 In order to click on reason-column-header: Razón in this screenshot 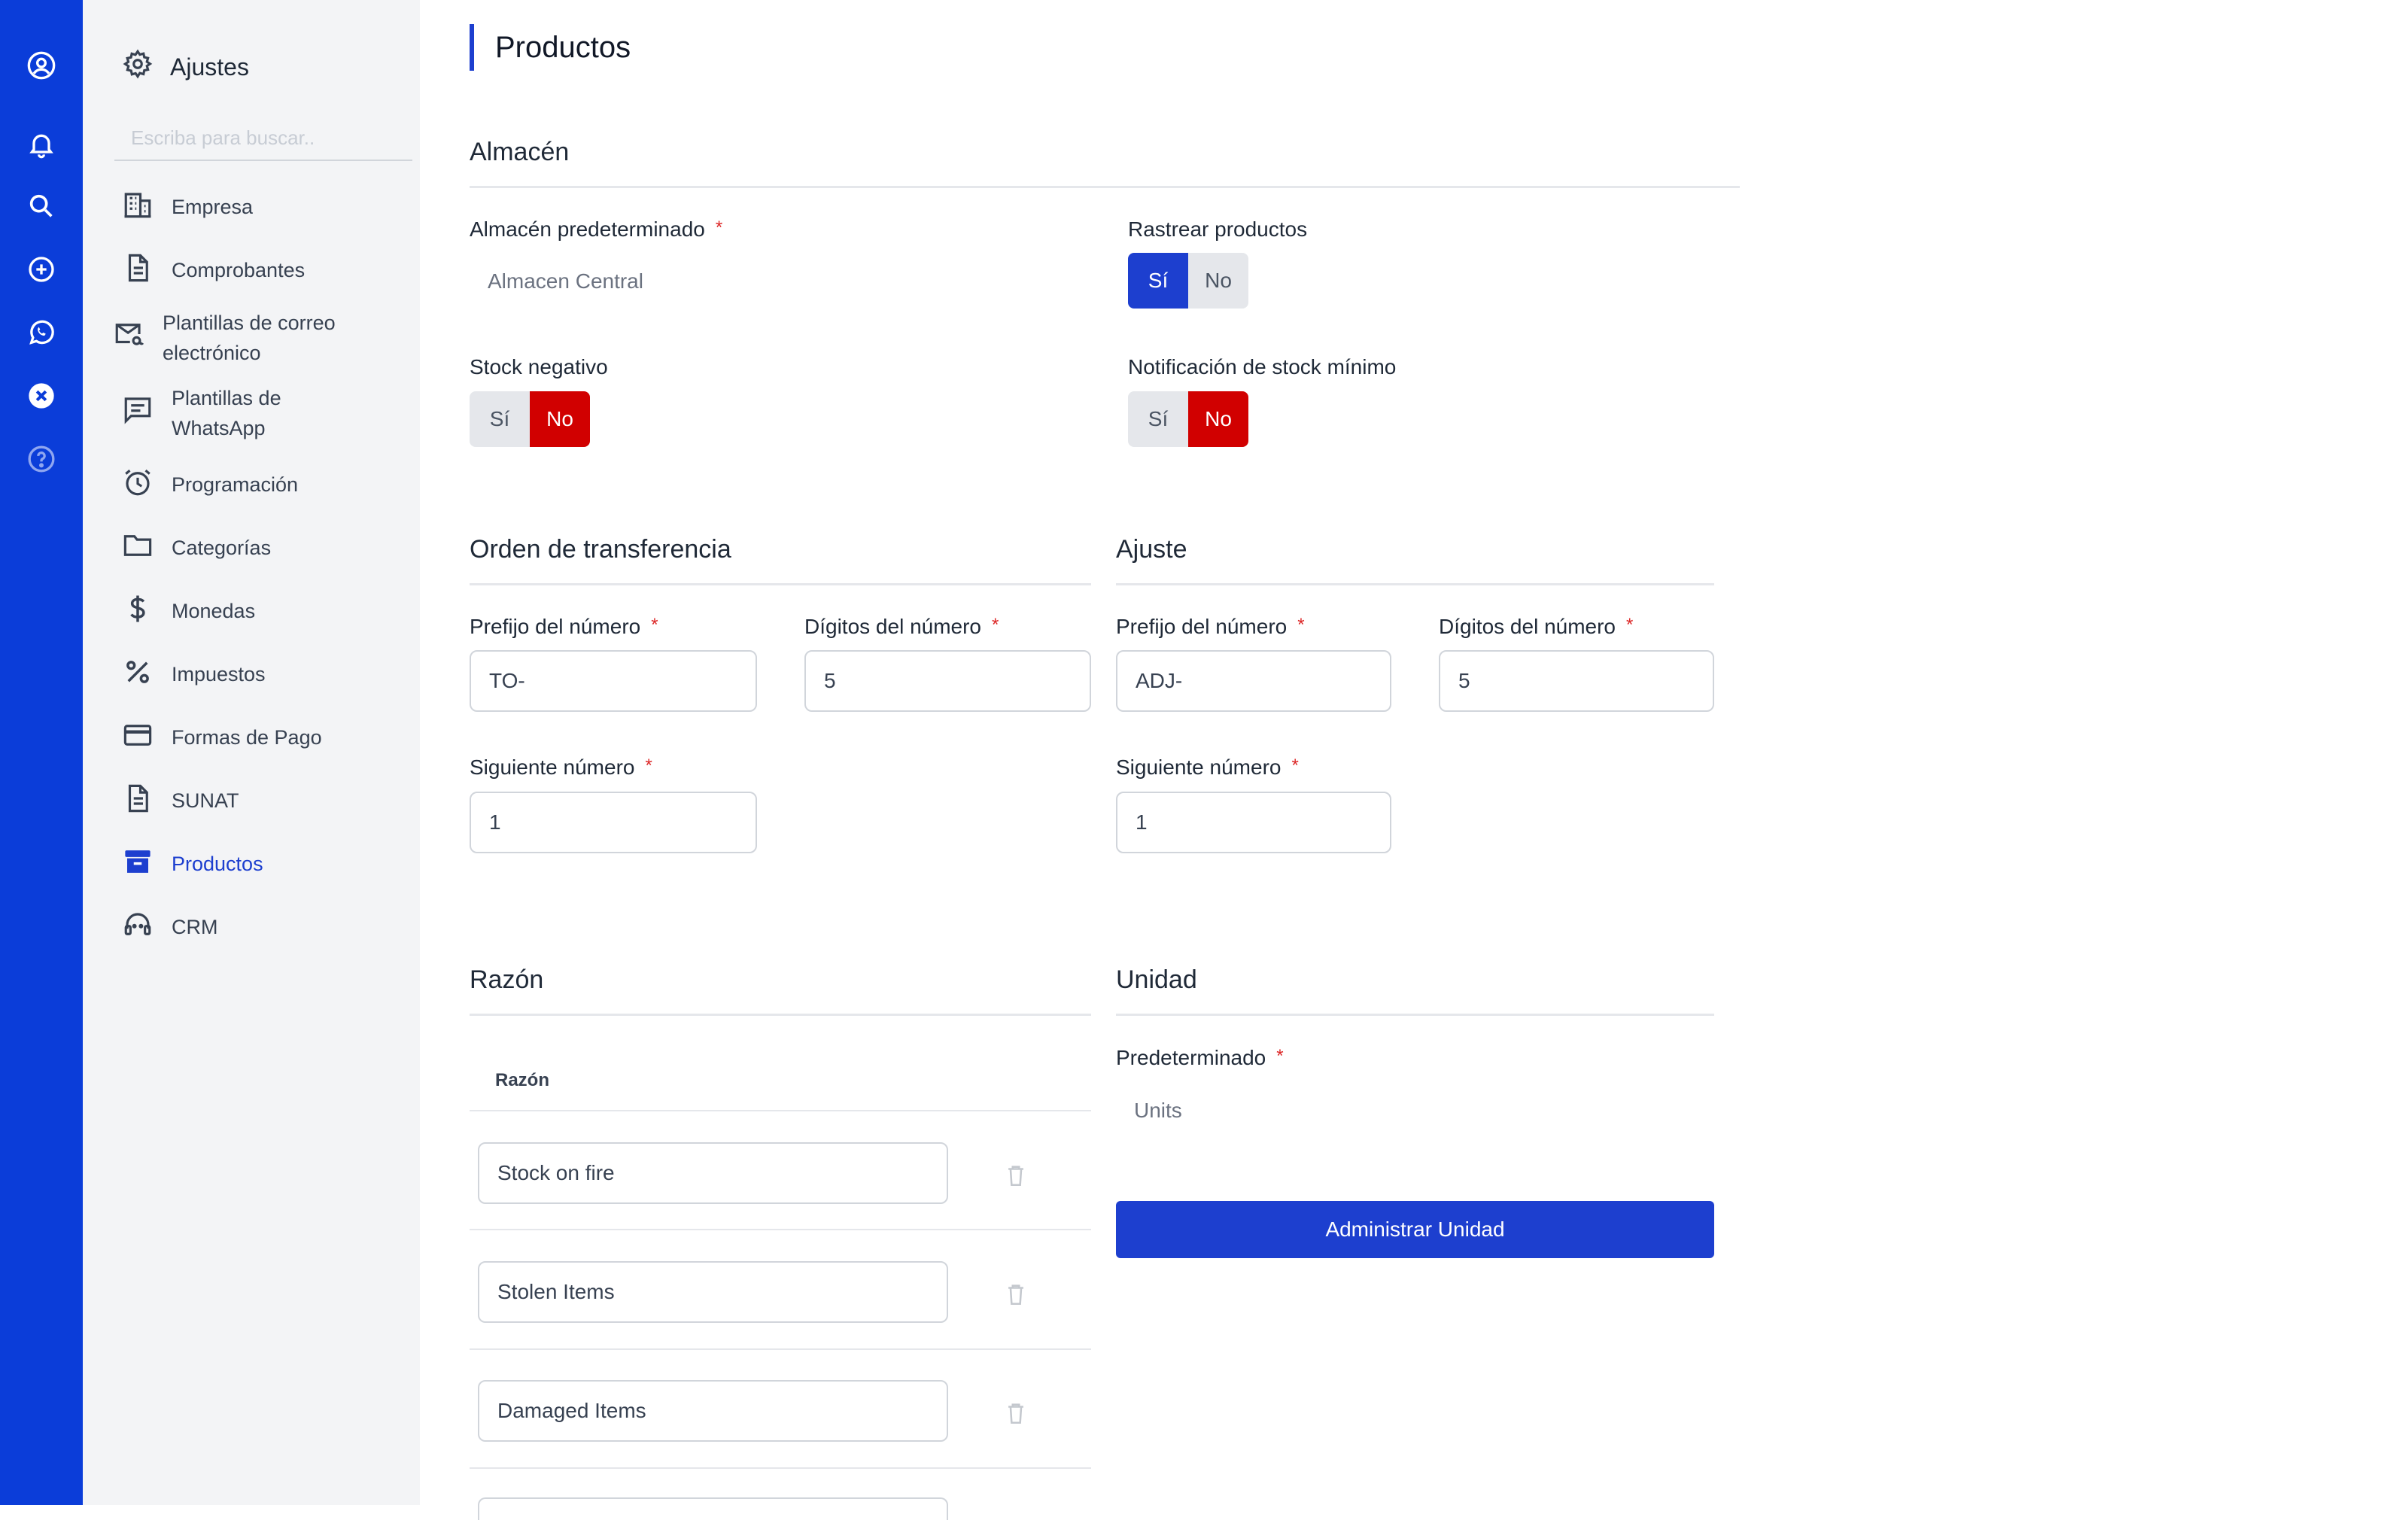, I will do `click(522, 1080)`.